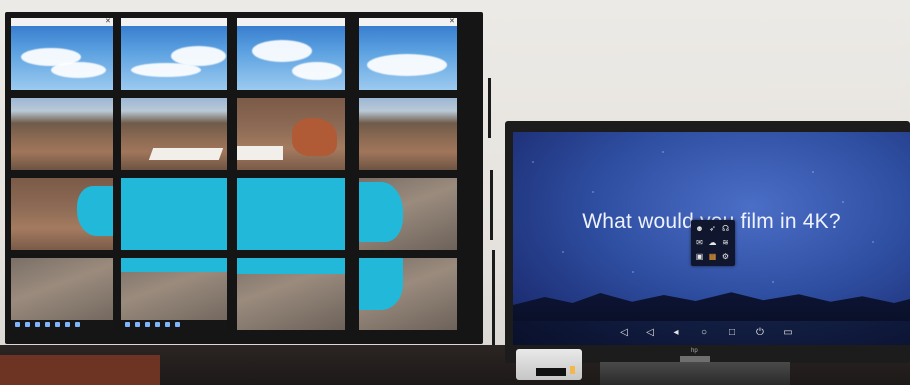 The height and width of the screenshot is (385, 910). What do you see at coordinates (549, 364) in the screenshot?
I see `media-player-box` at bounding box center [549, 364].